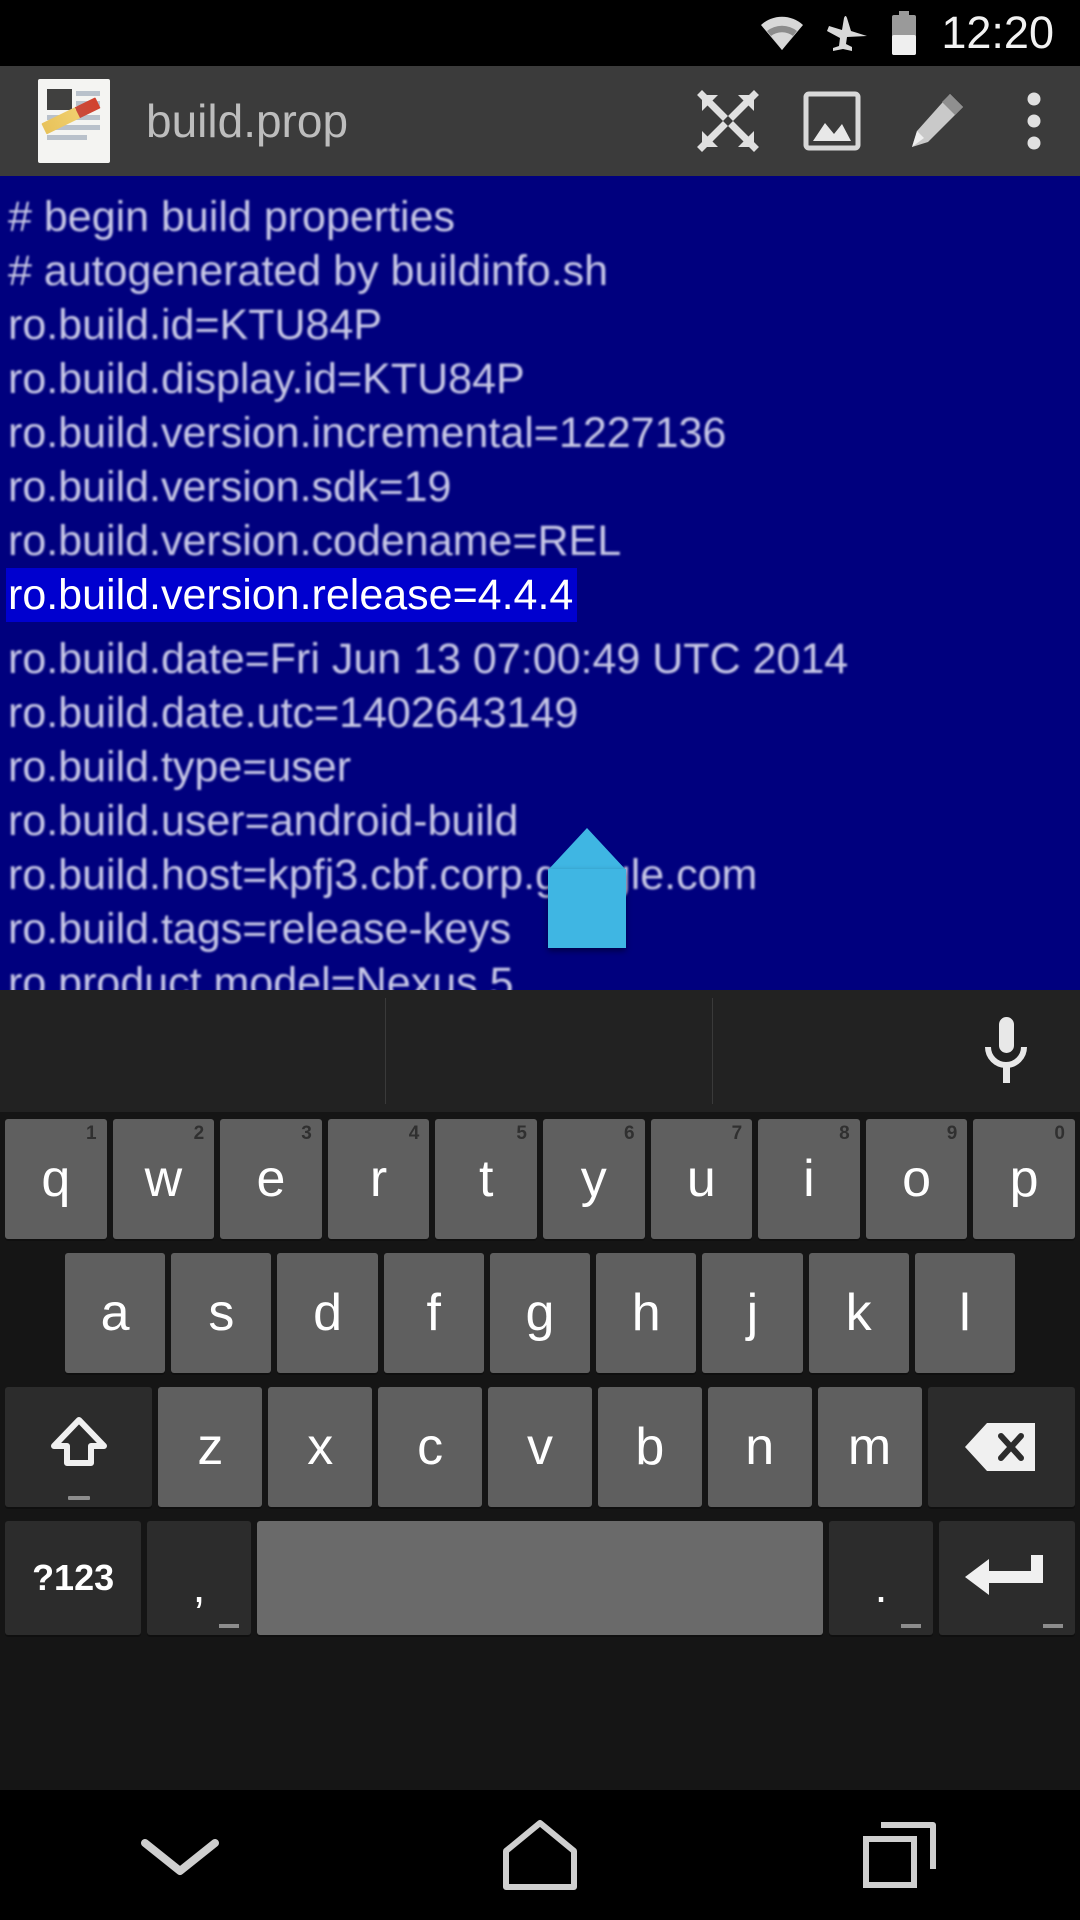  What do you see at coordinates (293, 713) in the screenshot?
I see `code-line: ro.build.date.utc=1402643149` at bounding box center [293, 713].